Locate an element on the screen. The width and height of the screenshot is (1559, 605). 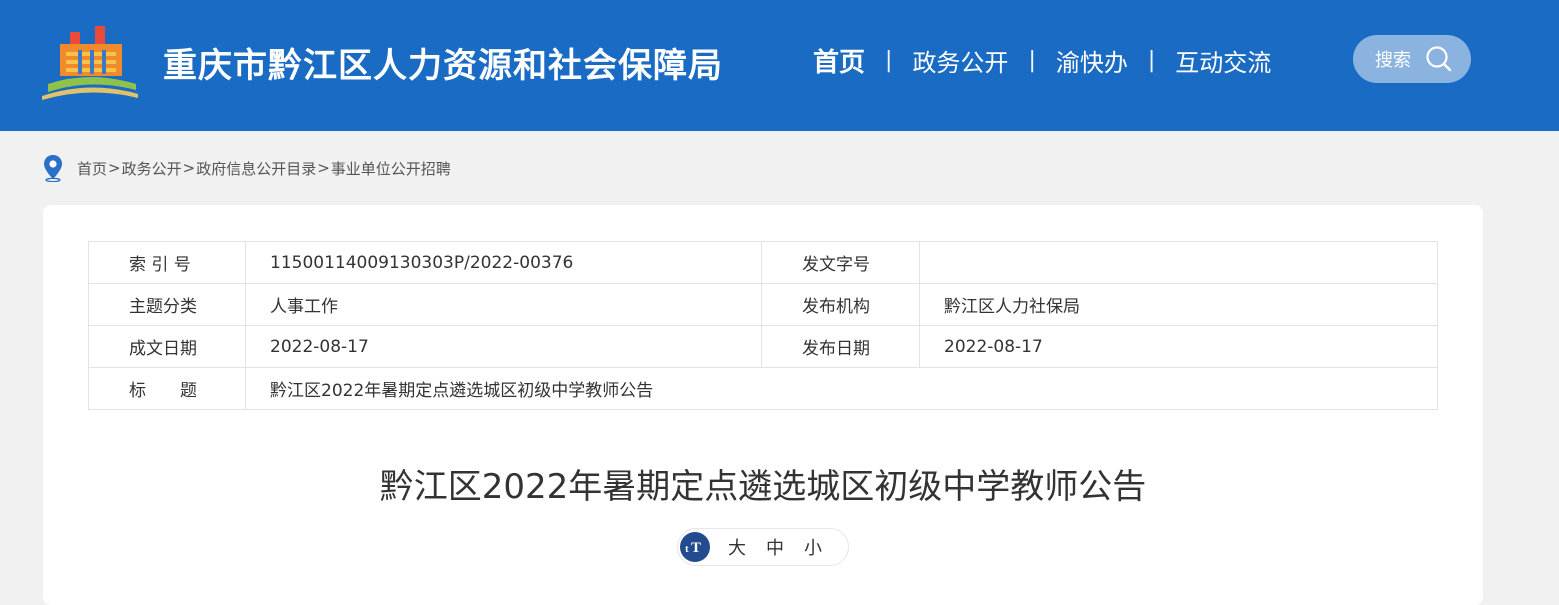
meta-key-publisher: 发布机构 is located at coordinates (840, 304).